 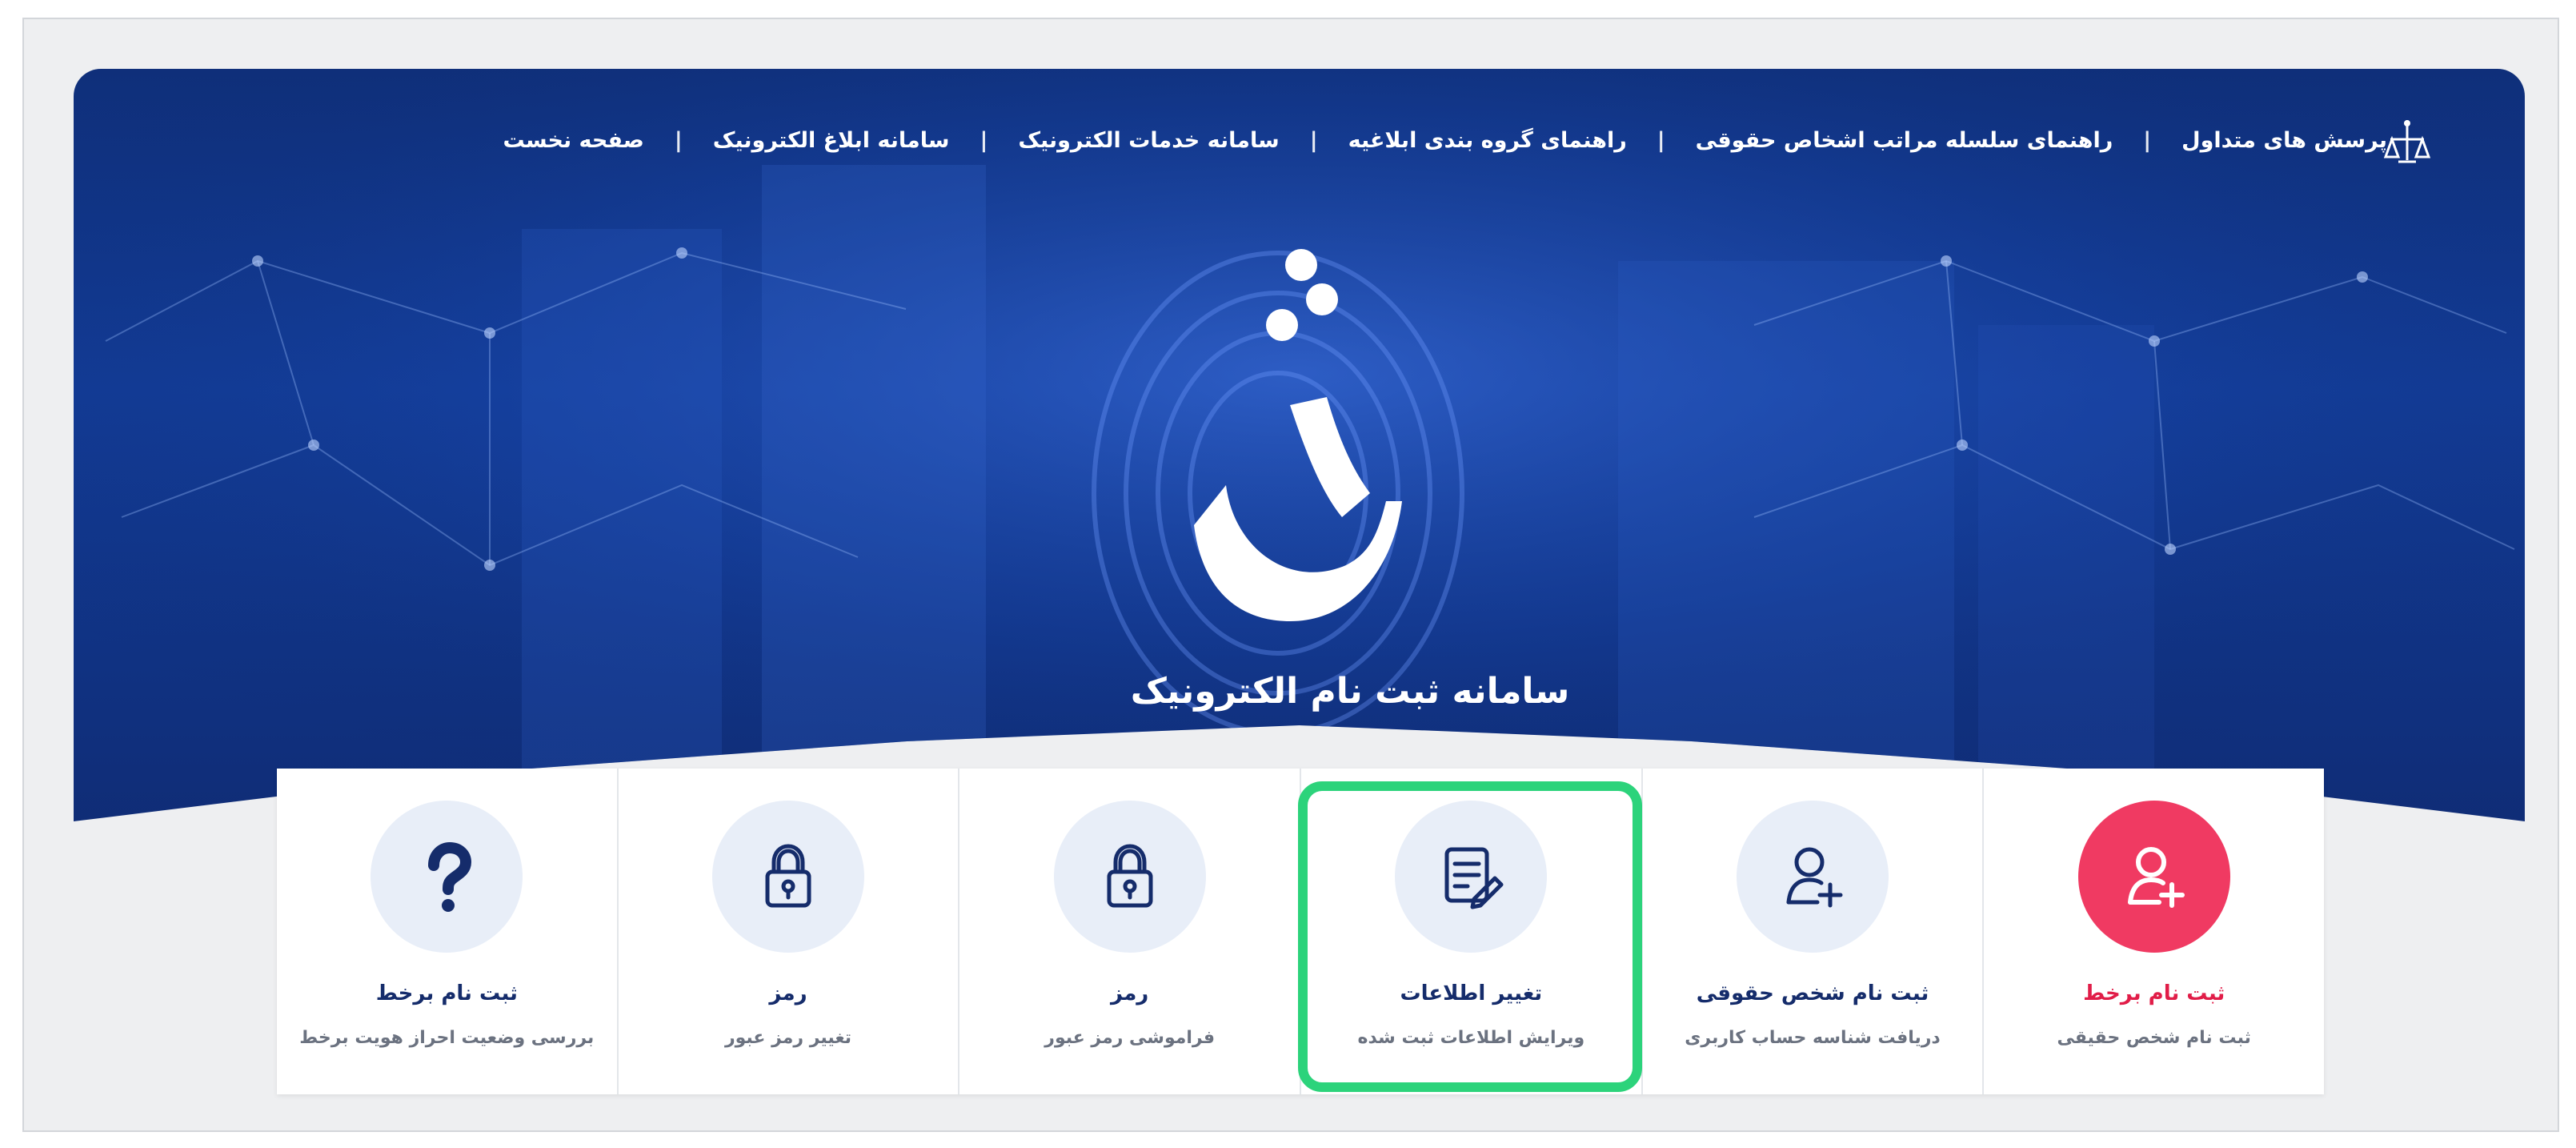 I want to click on card-subtitle: تغییر رمز عبور, so click(x=788, y=1038).